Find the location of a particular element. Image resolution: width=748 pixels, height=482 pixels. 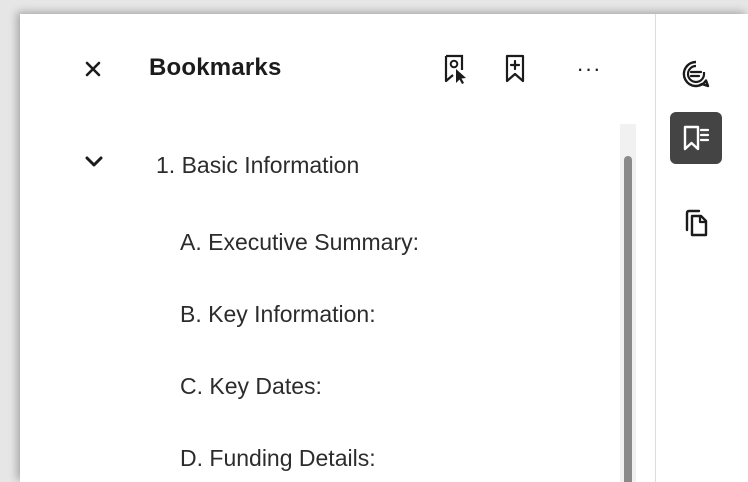

comments-button is located at coordinates (696, 74).